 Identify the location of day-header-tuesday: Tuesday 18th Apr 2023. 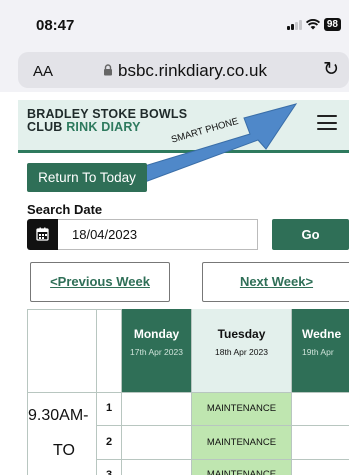
(242, 351).